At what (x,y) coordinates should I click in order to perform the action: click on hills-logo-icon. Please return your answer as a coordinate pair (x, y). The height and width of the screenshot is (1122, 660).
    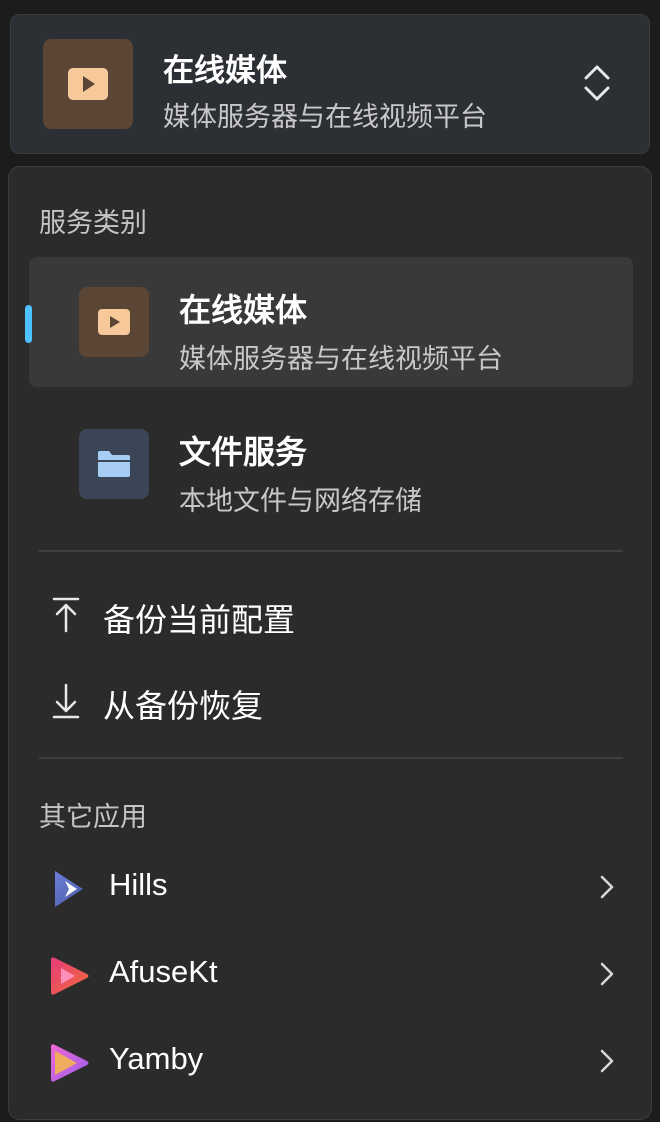
    Looking at the image, I should click on (69, 889).